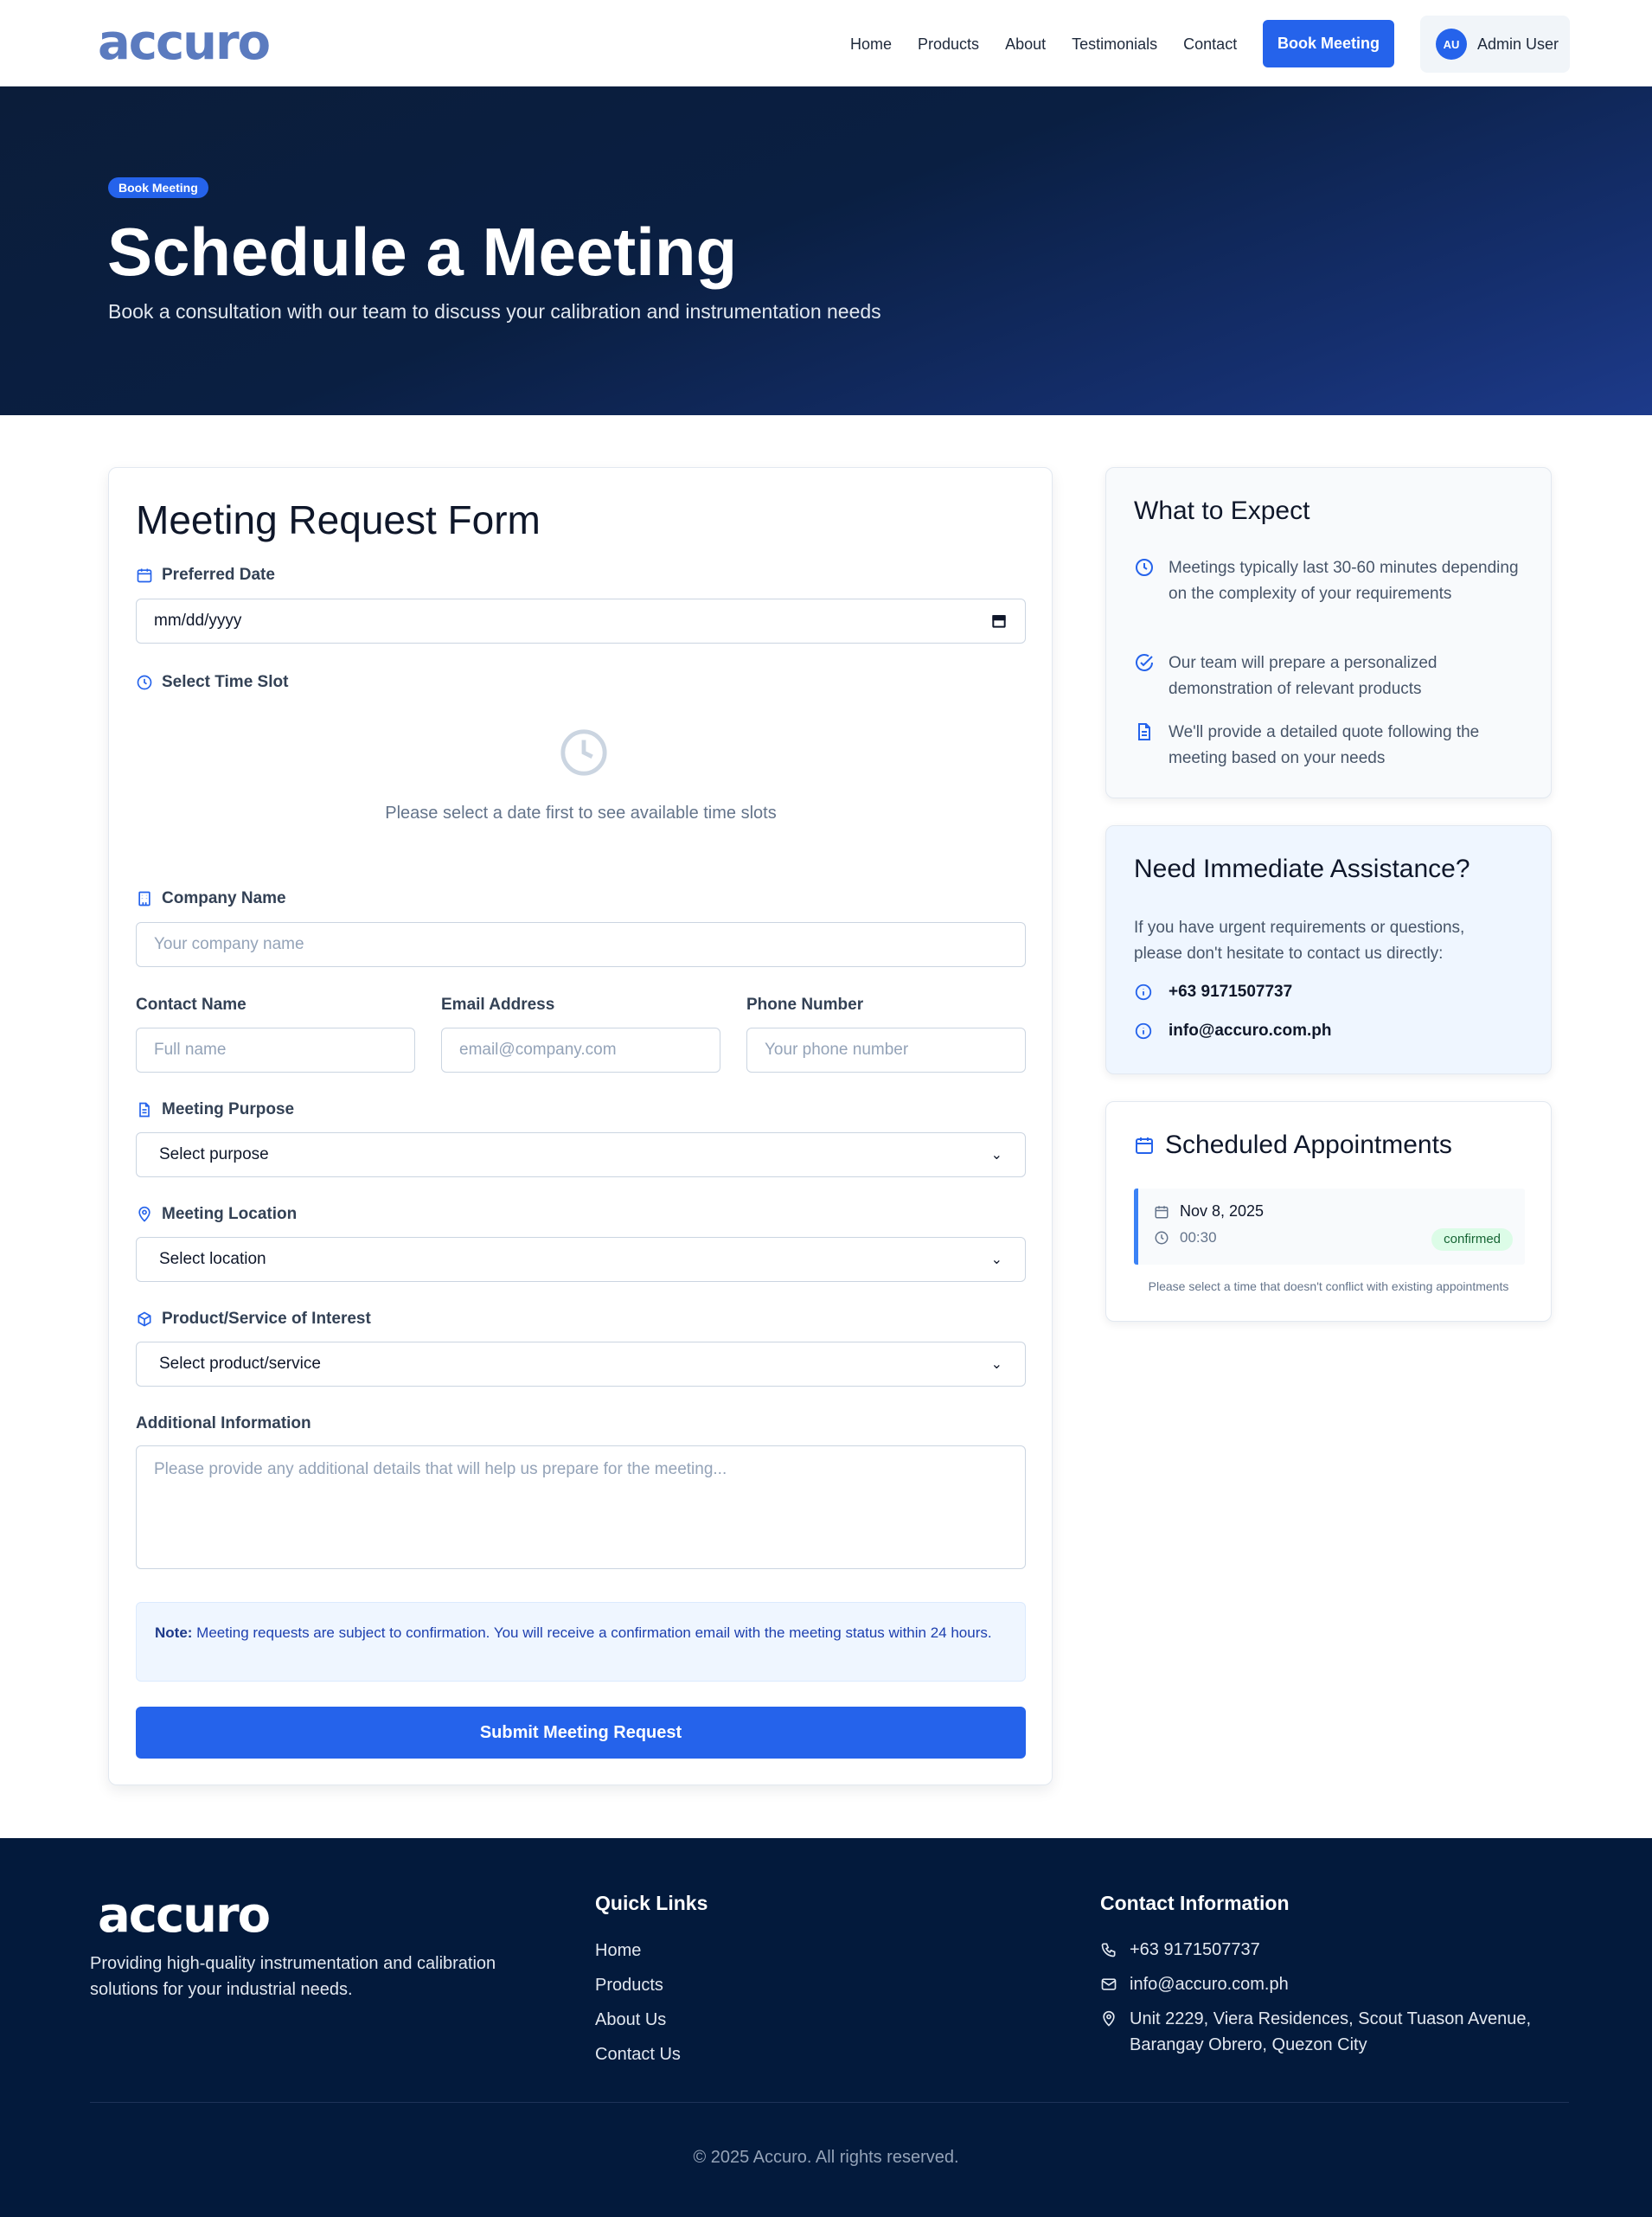 The height and width of the screenshot is (2217, 1652). I want to click on contact-name-label: Contact Name, so click(191, 1005).